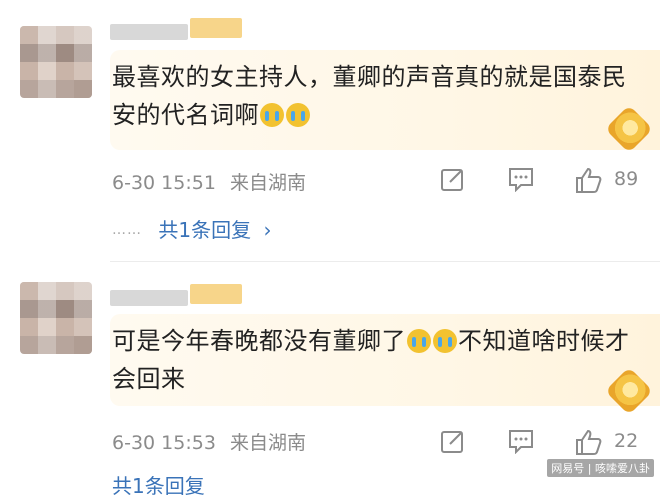 This screenshot has width=660, height=499. What do you see at coordinates (626, 179) in the screenshot?
I see `like-count: 89` at bounding box center [626, 179].